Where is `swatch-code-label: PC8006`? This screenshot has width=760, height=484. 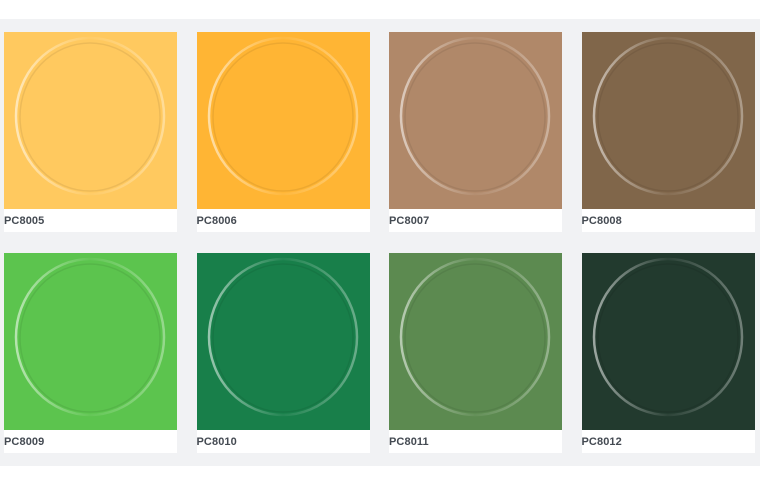
swatch-code-label: PC8006 is located at coordinates (216, 221).